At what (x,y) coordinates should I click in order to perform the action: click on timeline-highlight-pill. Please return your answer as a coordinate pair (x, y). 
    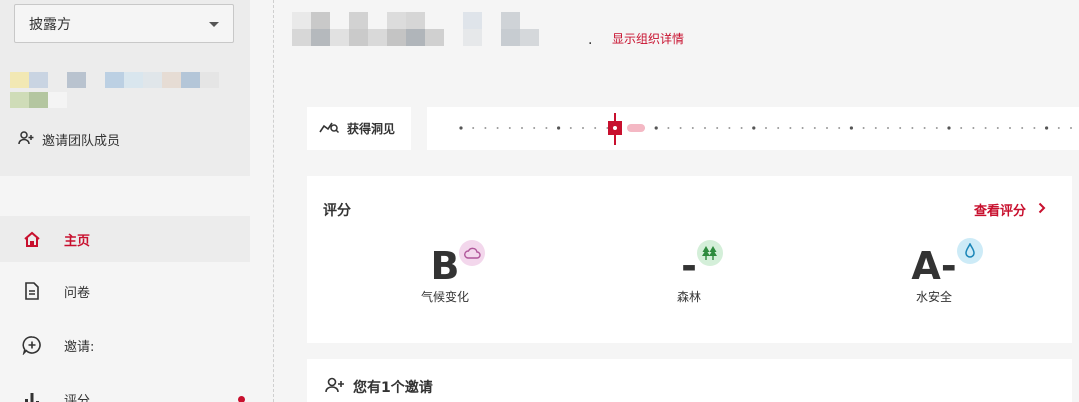
    Looking at the image, I should click on (636, 128).